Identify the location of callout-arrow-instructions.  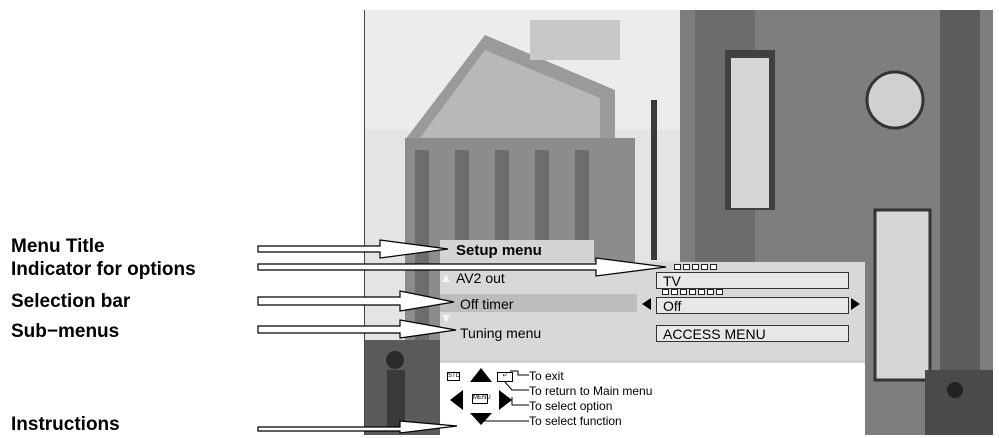
(357, 427).